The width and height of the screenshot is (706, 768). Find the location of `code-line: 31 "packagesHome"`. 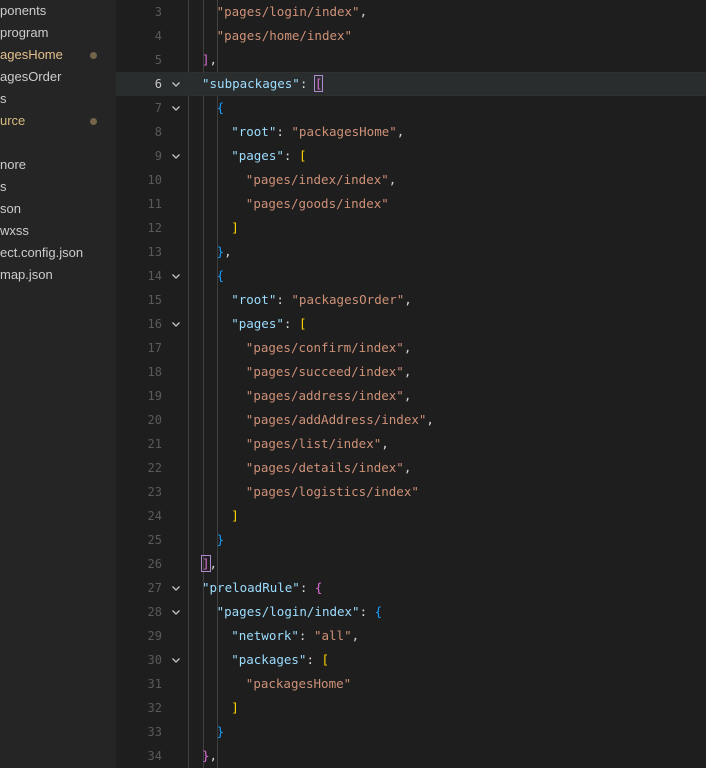

code-line: 31 "packagesHome" is located at coordinates (411, 684).